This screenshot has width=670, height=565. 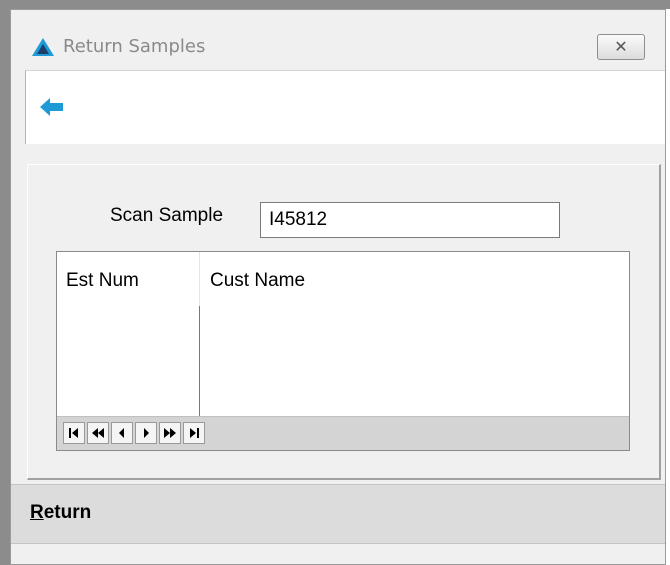 I want to click on title-bar: Return Samples ✕, so click(x=338, y=40).